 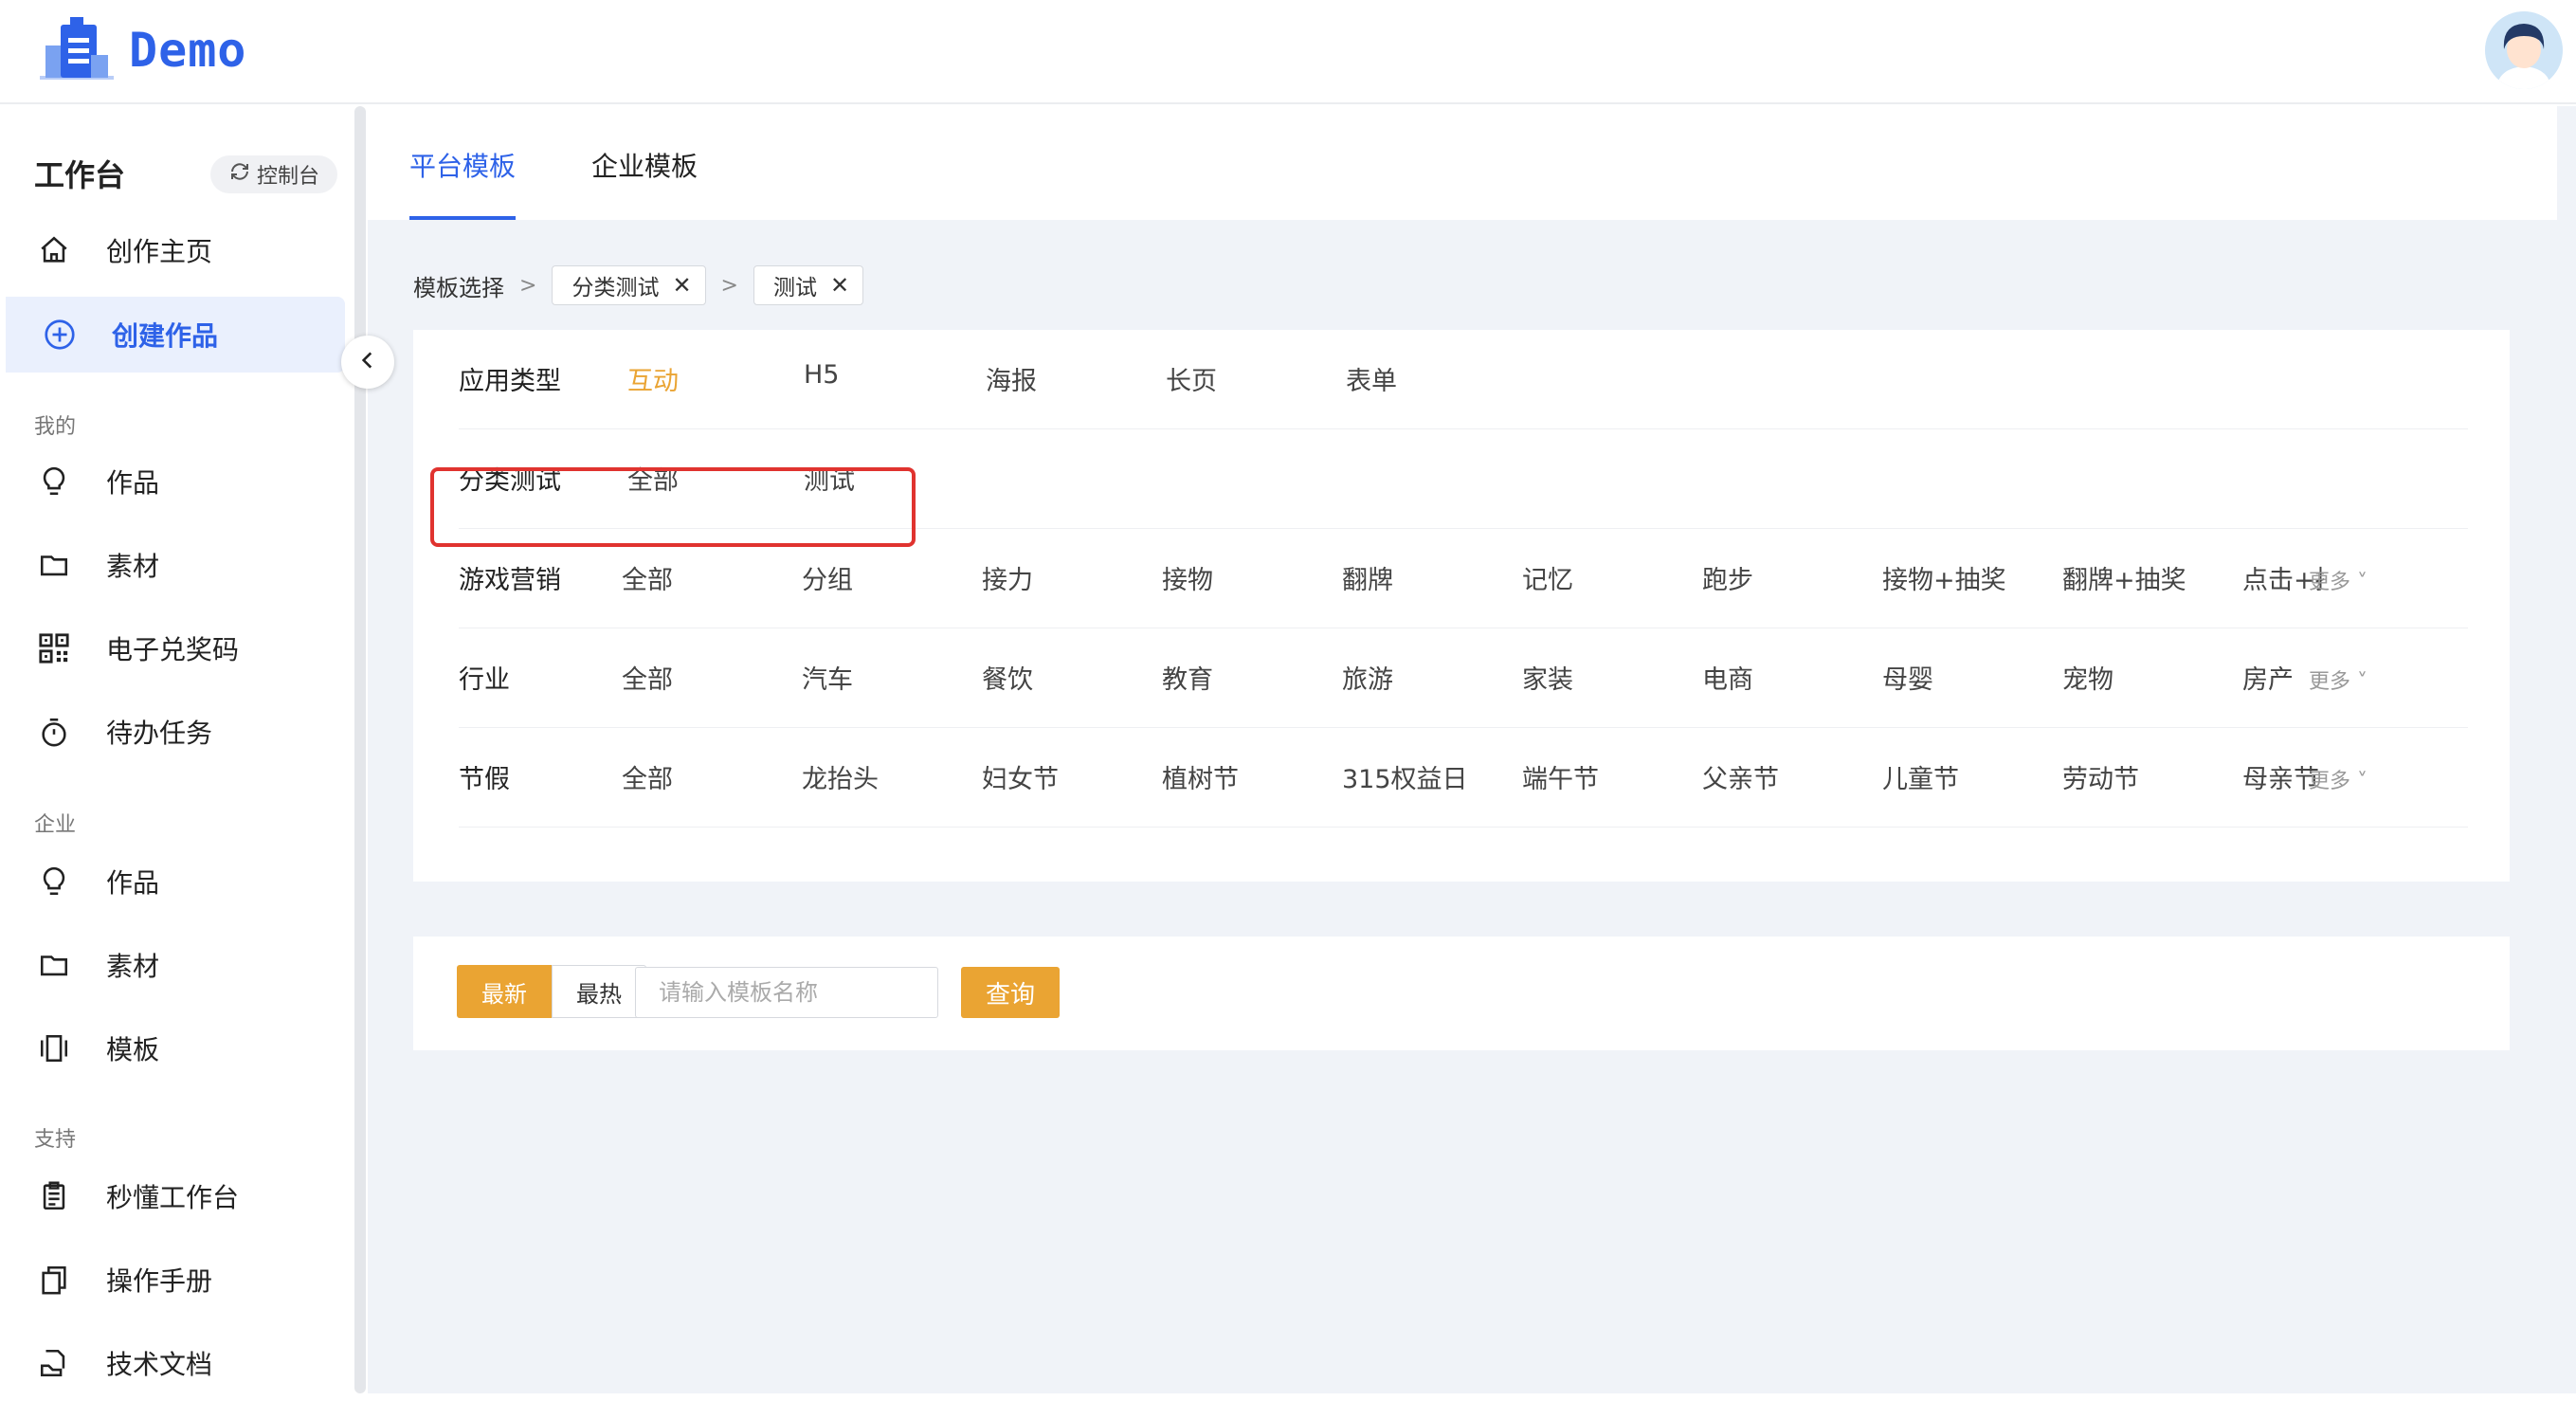 What do you see at coordinates (1371, 378) in the screenshot?
I see `filter-option: 表单` at bounding box center [1371, 378].